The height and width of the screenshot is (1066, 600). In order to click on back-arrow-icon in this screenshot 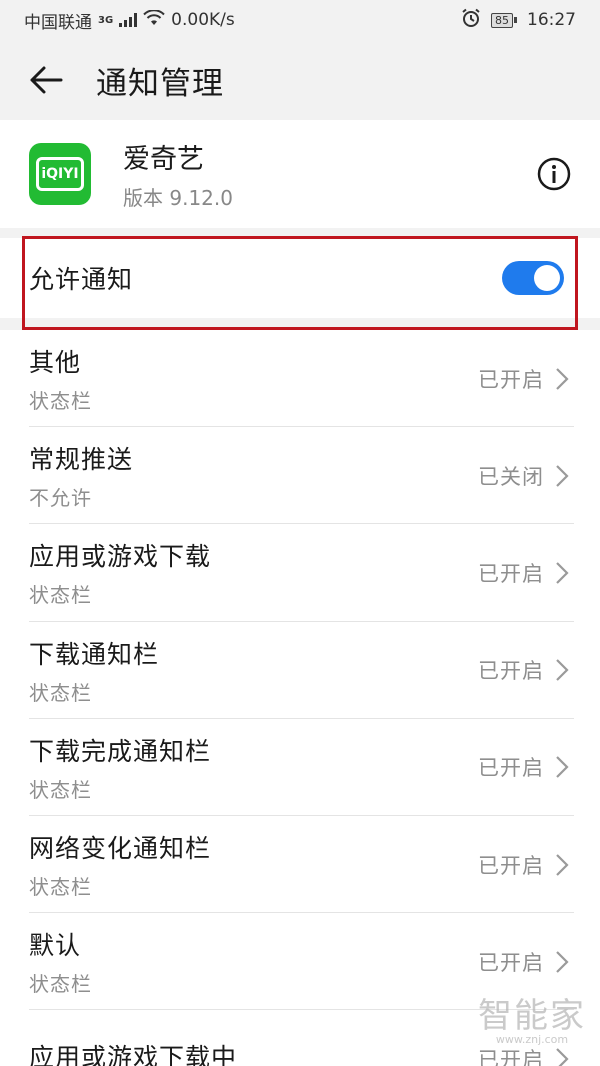, I will do `click(46, 80)`.